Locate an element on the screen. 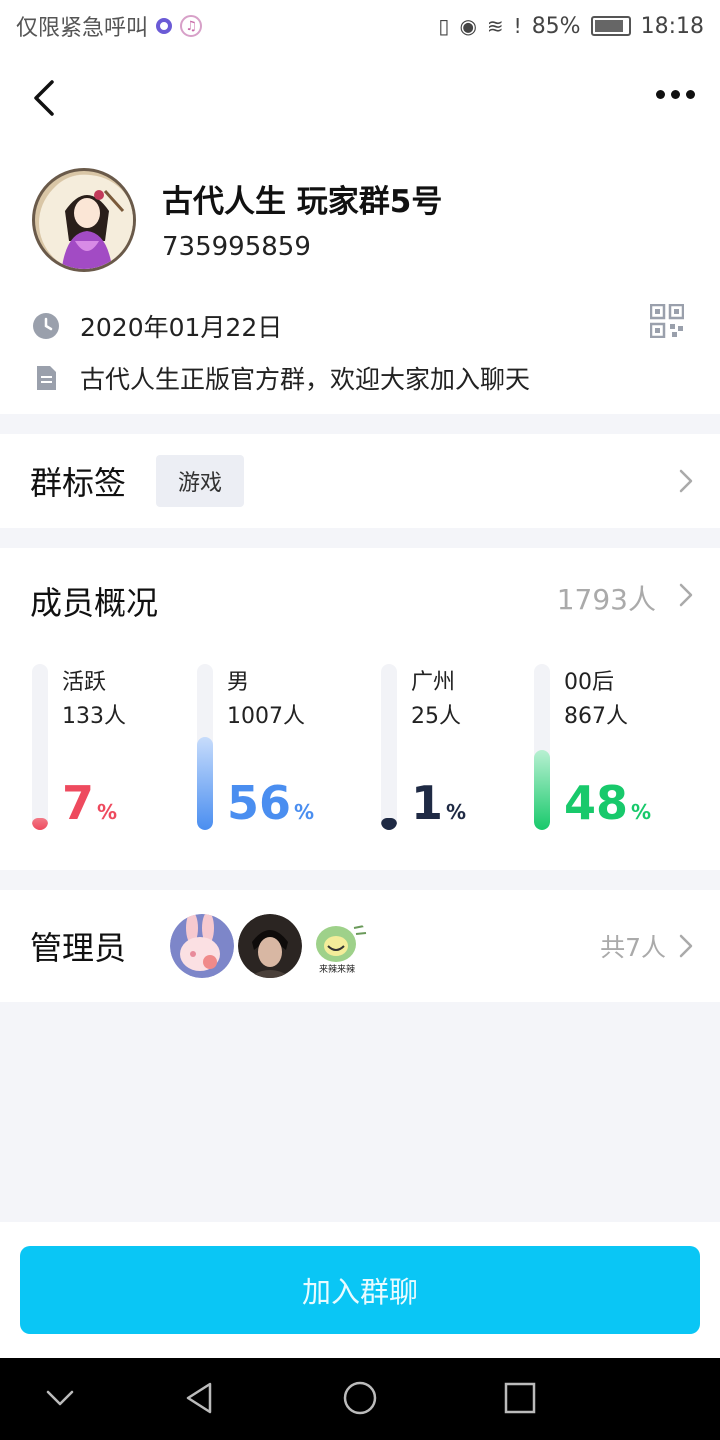 This screenshot has width=720, height=1440. music-icon: ♫ is located at coordinates (191, 26).